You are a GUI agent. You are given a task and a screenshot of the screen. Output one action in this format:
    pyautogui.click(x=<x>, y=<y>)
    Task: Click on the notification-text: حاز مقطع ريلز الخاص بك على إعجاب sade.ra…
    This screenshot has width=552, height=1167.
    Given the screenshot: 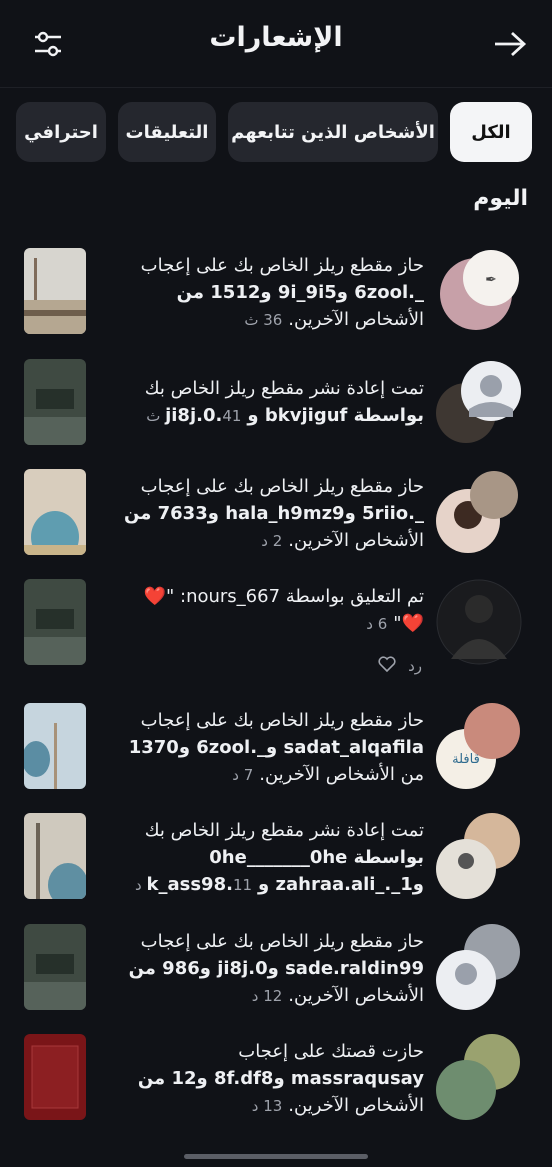 What is the action you would take?
    pyautogui.click(x=276, y=968)
    